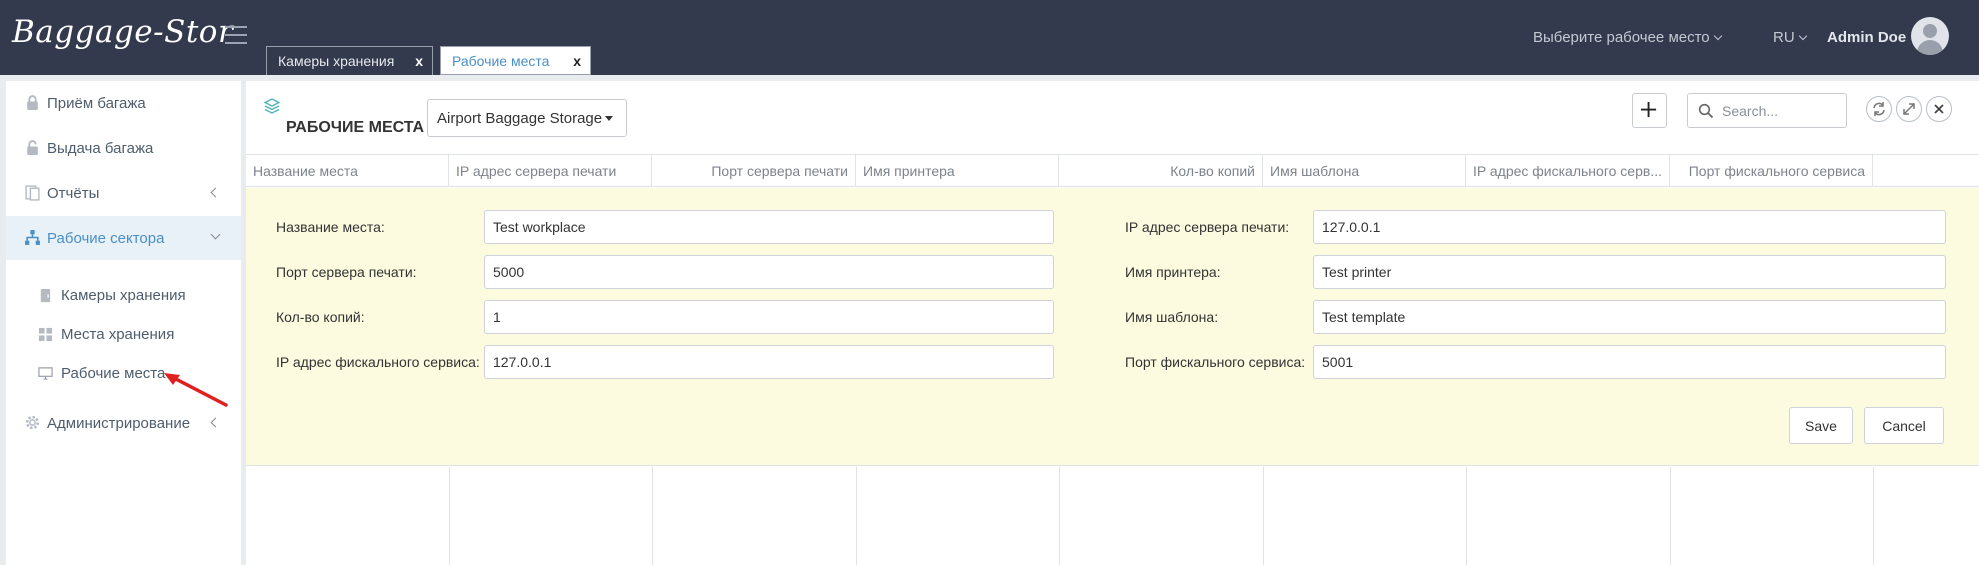 This screenshot has height=565, width=1979. Describe the element at coordinates (73, 193) in the screenshot. I see `sidebar-item-label: Отчёты` at that location.